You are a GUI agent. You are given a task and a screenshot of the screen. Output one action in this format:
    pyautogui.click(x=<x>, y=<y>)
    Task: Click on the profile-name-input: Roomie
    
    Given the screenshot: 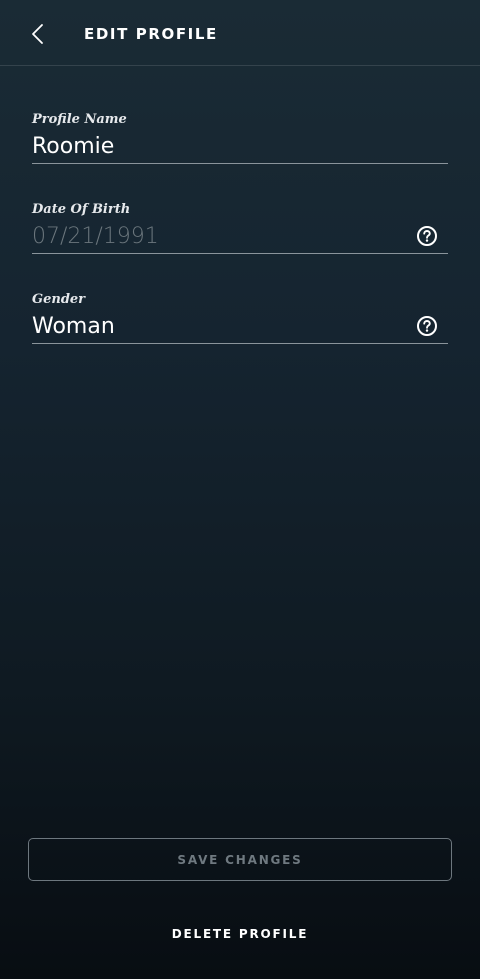 What is the action you would take?
    pyautogui.click(x=240, y=148)
    